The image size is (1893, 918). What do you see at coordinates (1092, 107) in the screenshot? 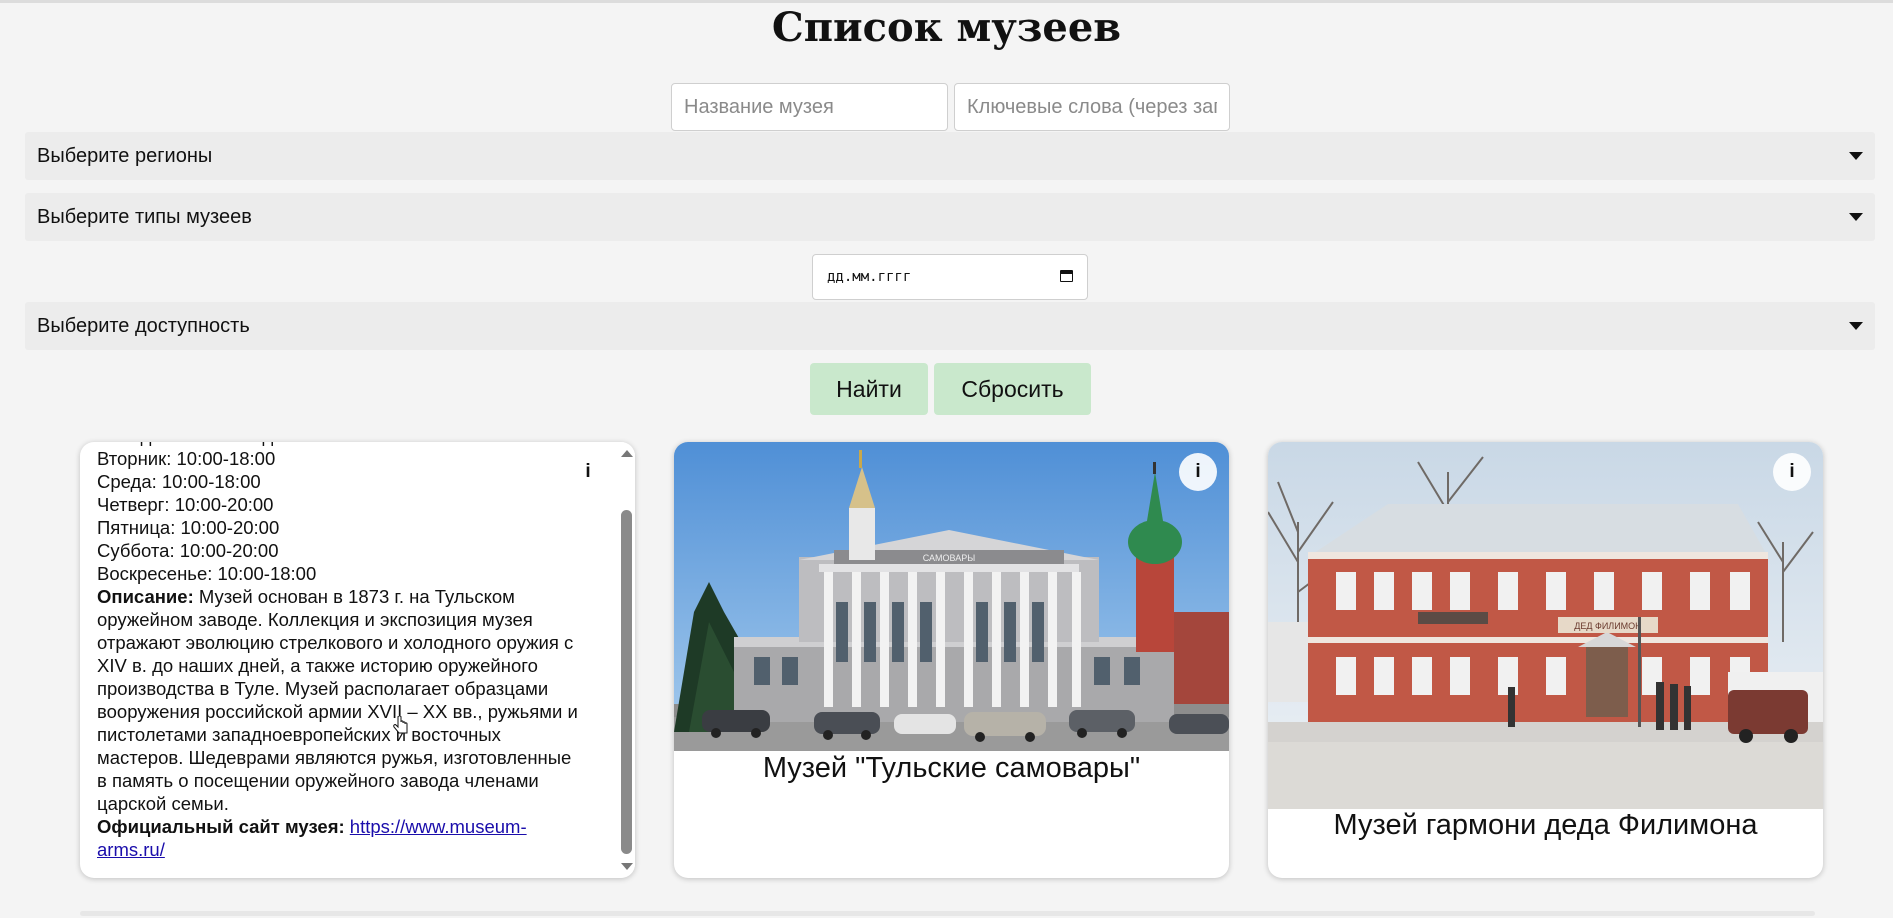
I see `keywords-input` at bounding box center [1092, 107].